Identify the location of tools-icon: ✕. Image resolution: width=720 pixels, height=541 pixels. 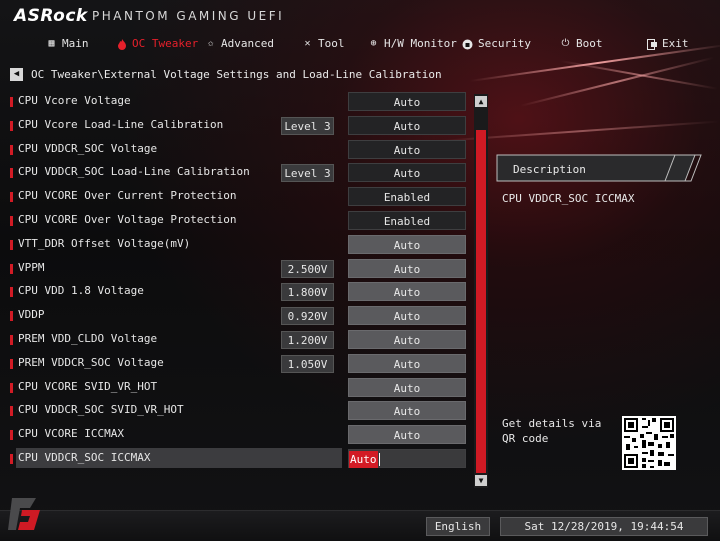
(307, 43).